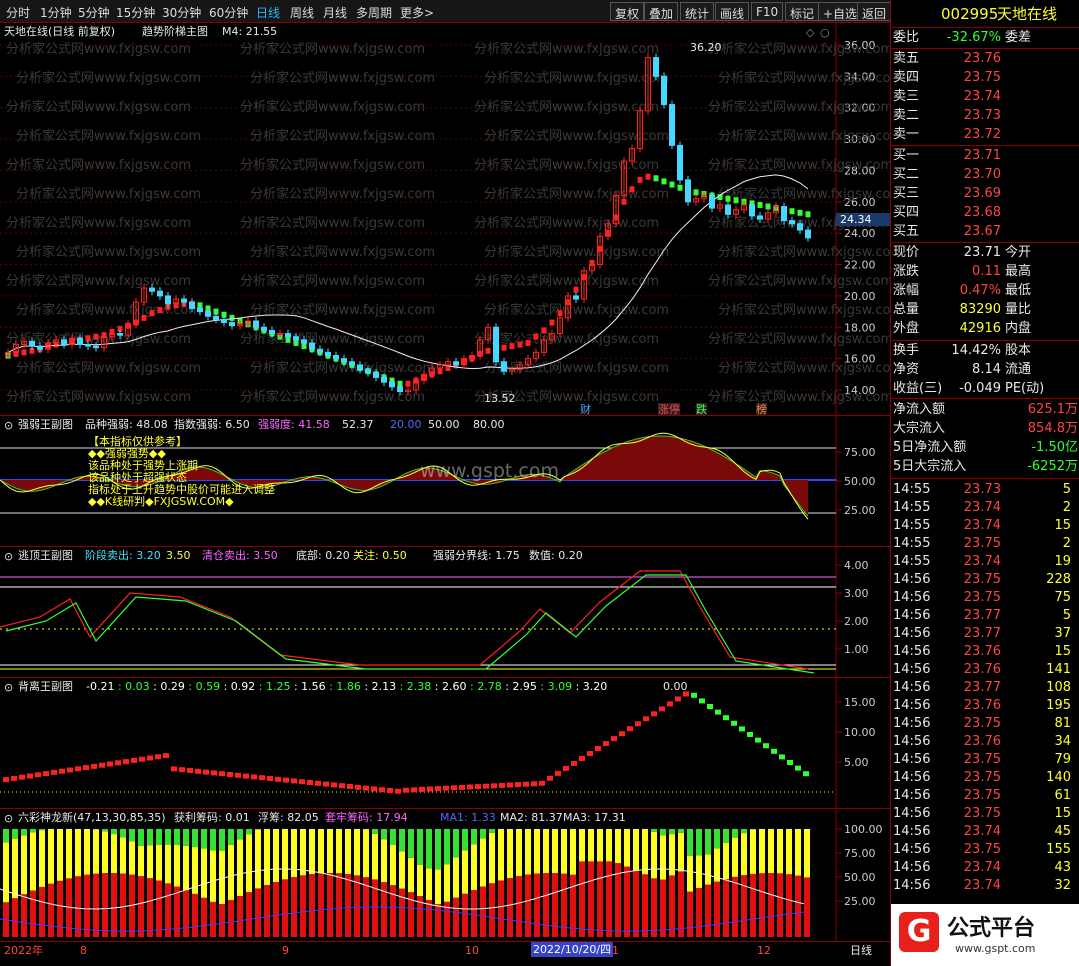 This screenshot has height=966, width=1079. I want to click on chip-chart: 100.00 75.00 50.00 25.00, so click(445, 875).